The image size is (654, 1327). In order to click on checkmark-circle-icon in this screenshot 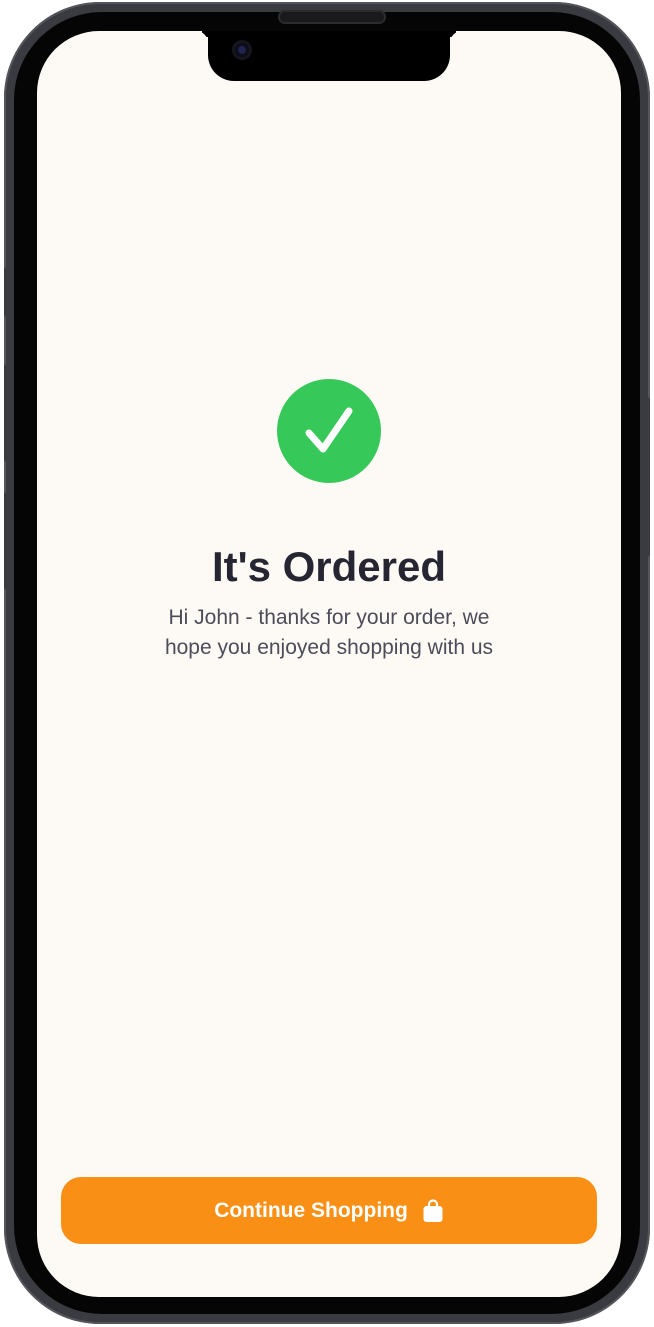, I will do `click(329, 431)`.